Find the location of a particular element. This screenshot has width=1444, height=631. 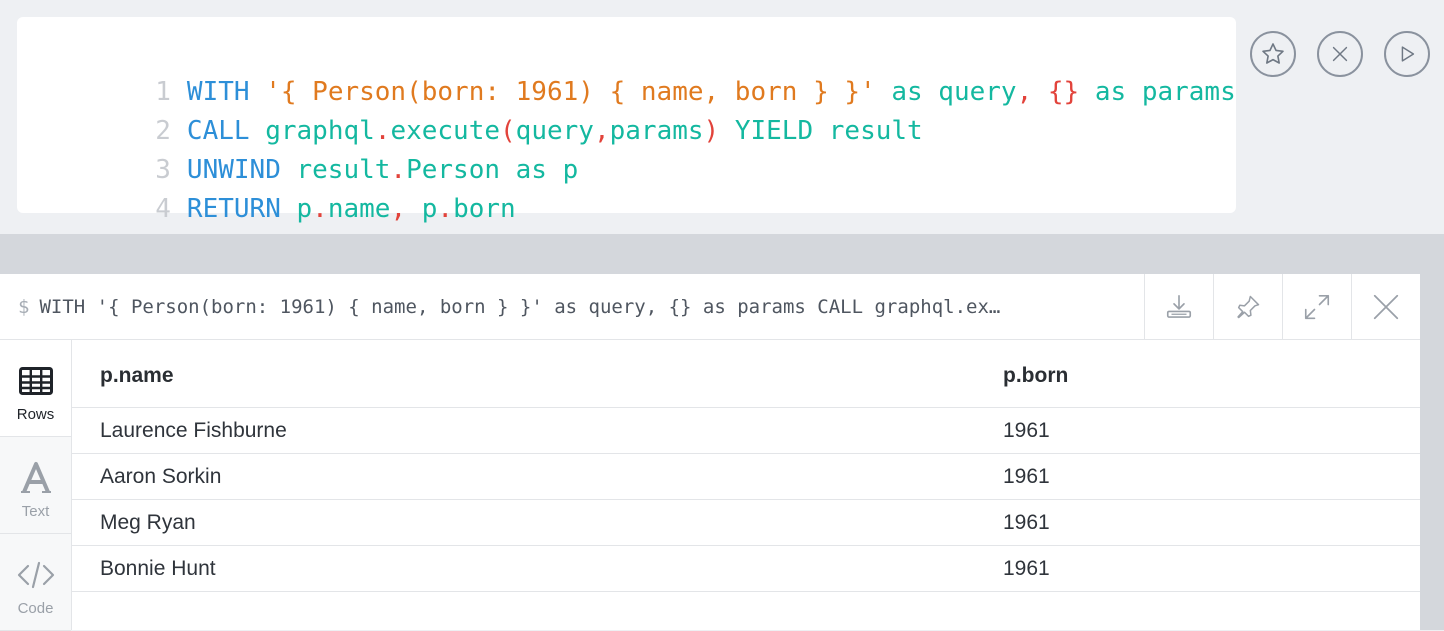

code-icon is located at coordinates (35, 575).